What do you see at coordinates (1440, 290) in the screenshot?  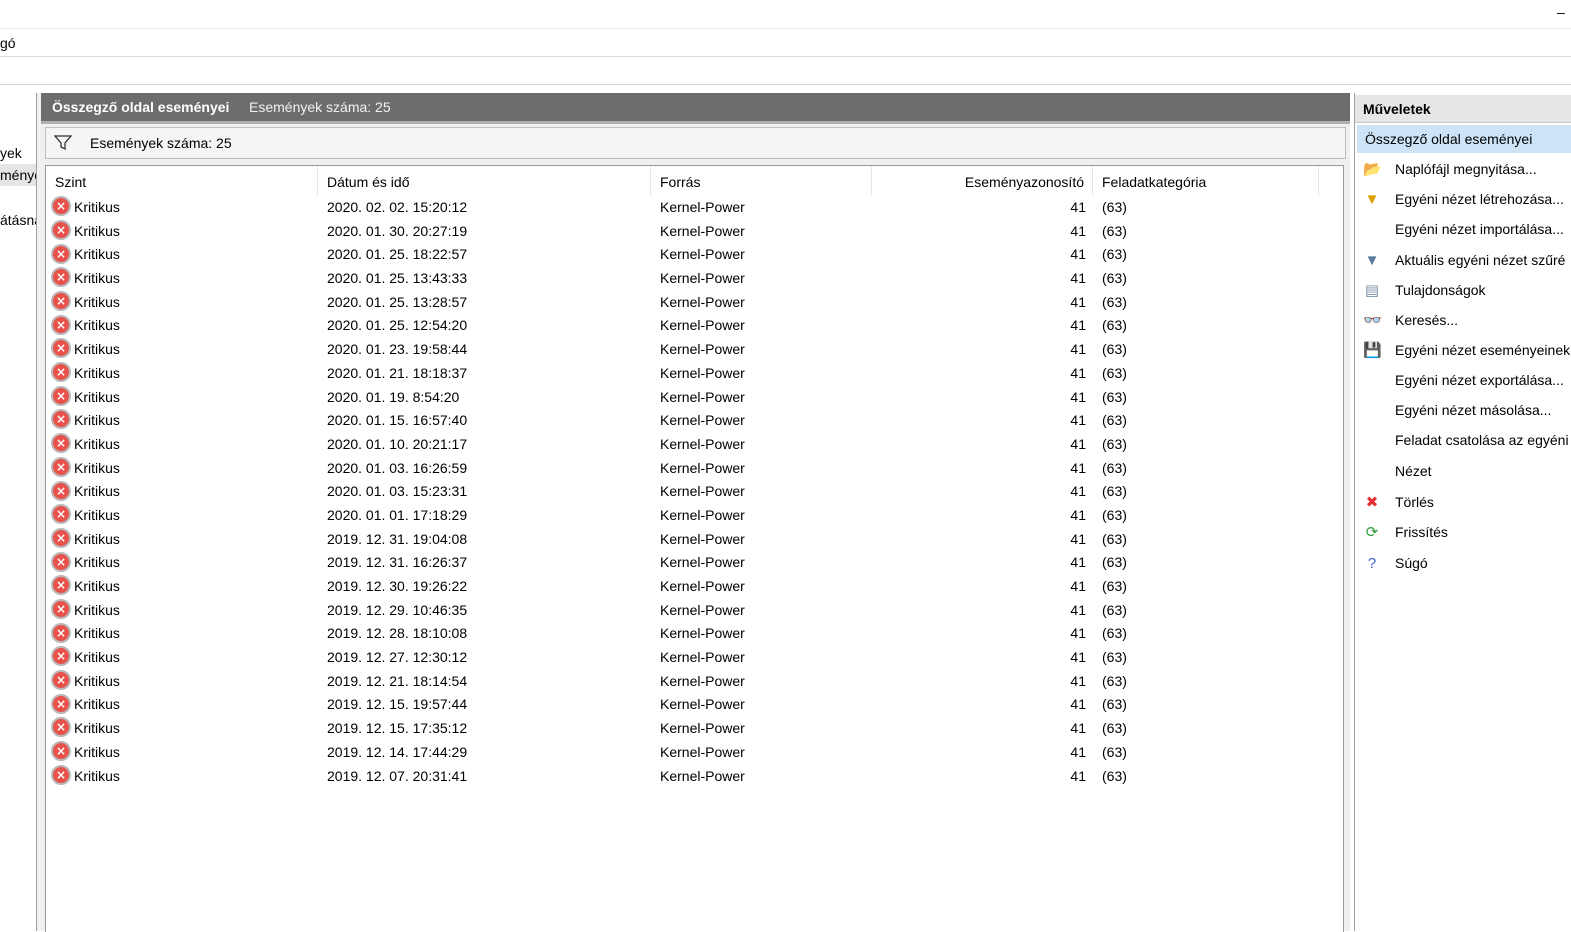 I see `action-label: Tulajdonságok` at bounding box center [1440, 290].